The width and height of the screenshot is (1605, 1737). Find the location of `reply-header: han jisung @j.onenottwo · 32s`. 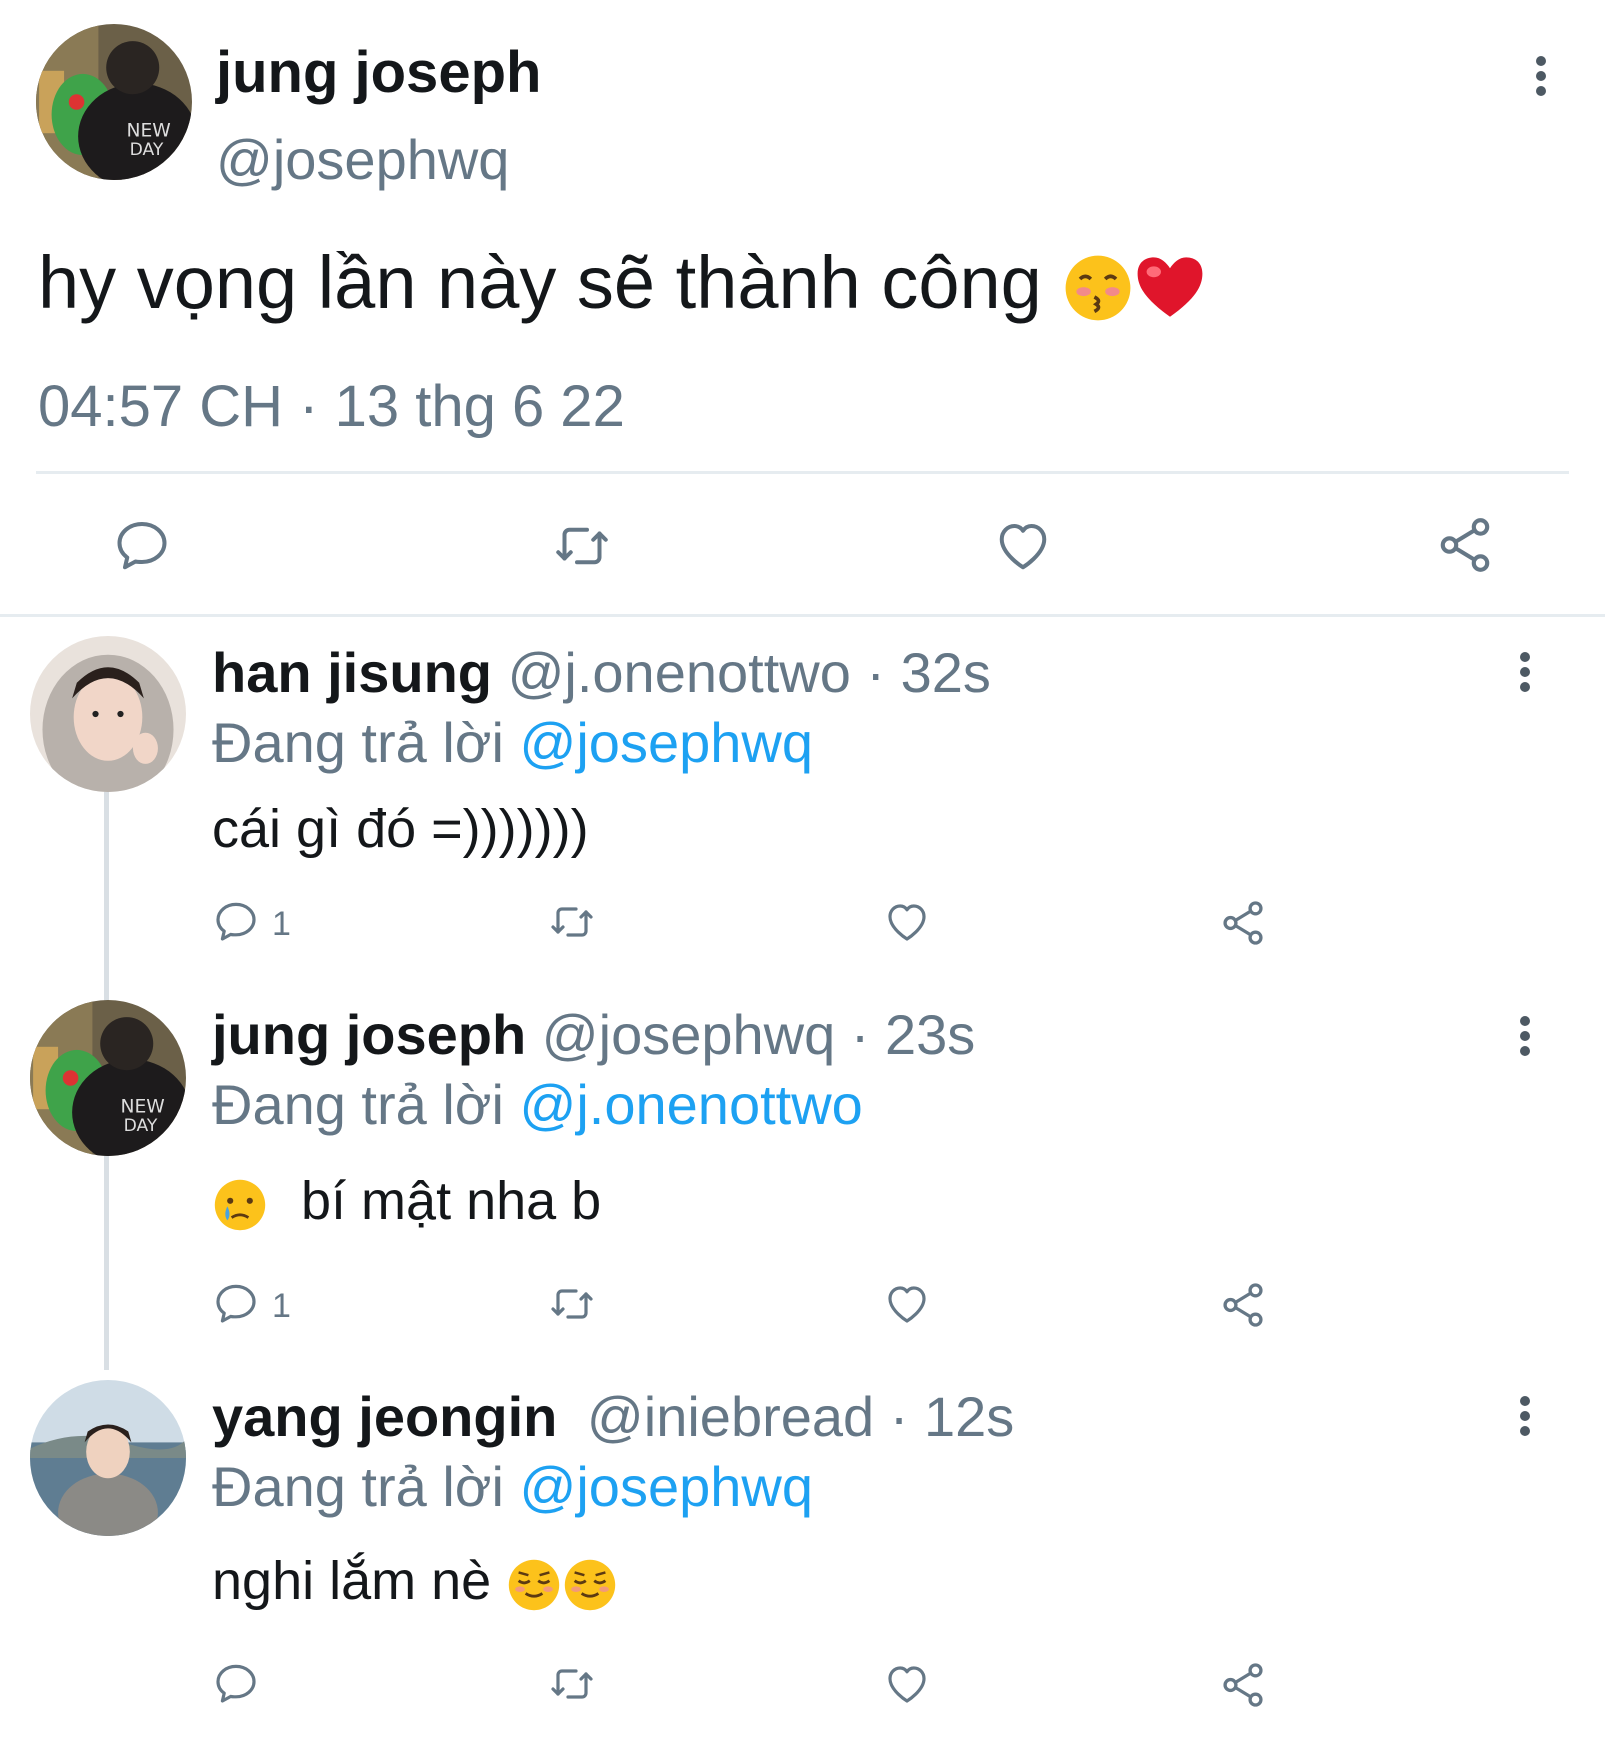

reply-header: han jisung @j.onenottwo · 32s is located at coordinates (601, 673).